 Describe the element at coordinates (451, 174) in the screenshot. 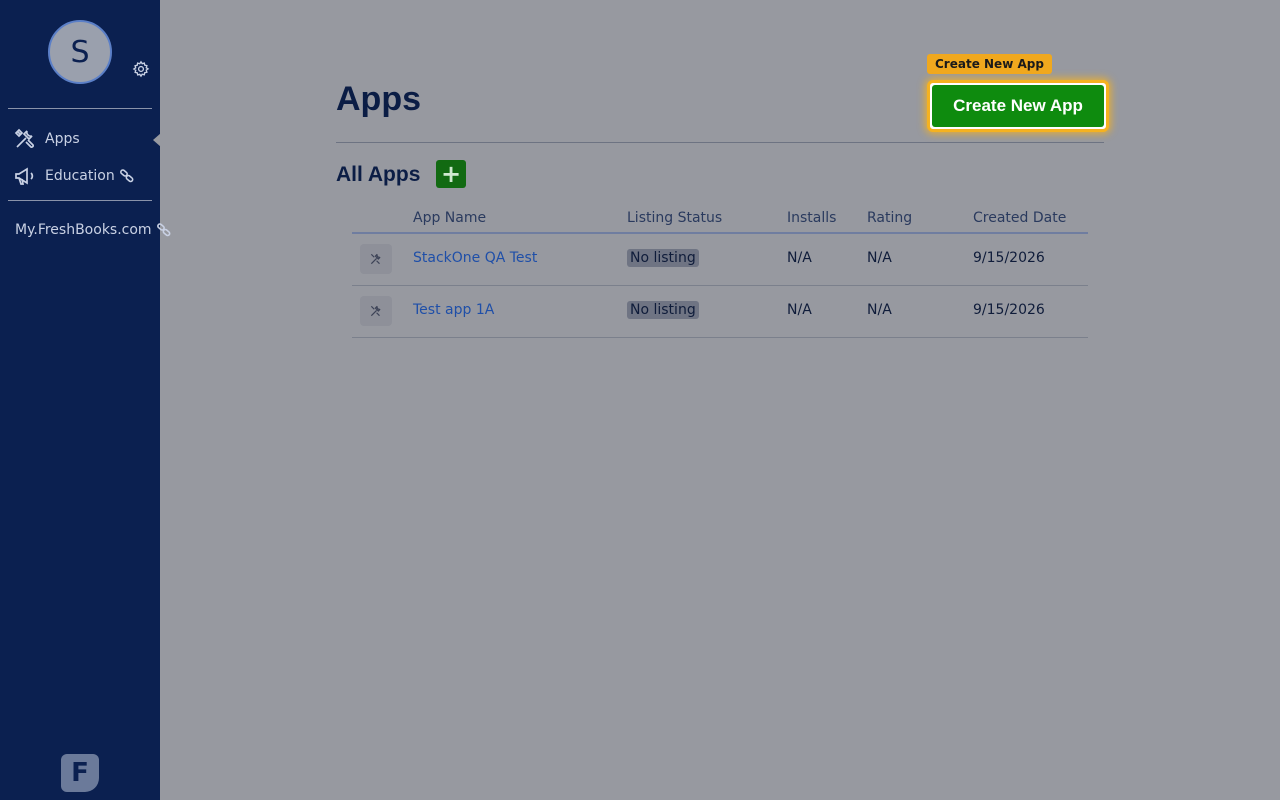

I see `add-app-button: +` at that location.